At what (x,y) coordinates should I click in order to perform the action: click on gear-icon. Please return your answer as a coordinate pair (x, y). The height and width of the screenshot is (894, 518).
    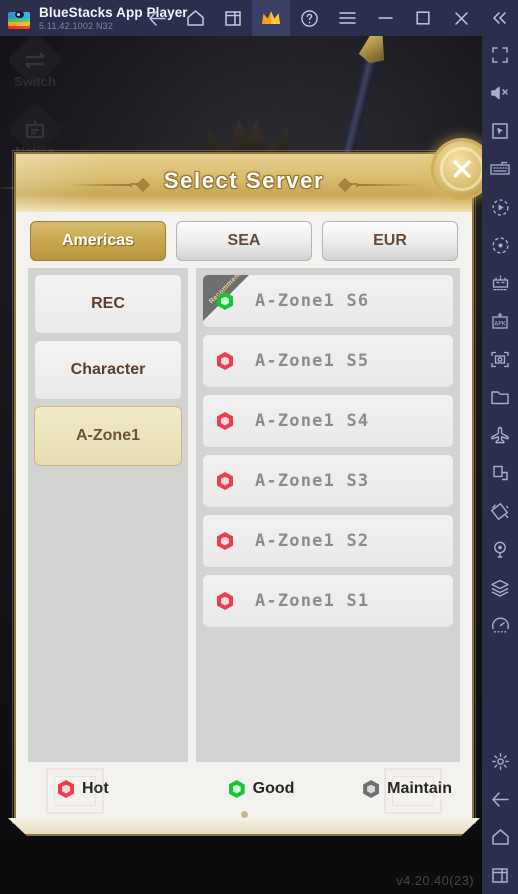
    Looking at the image, I should click on (500, 761).